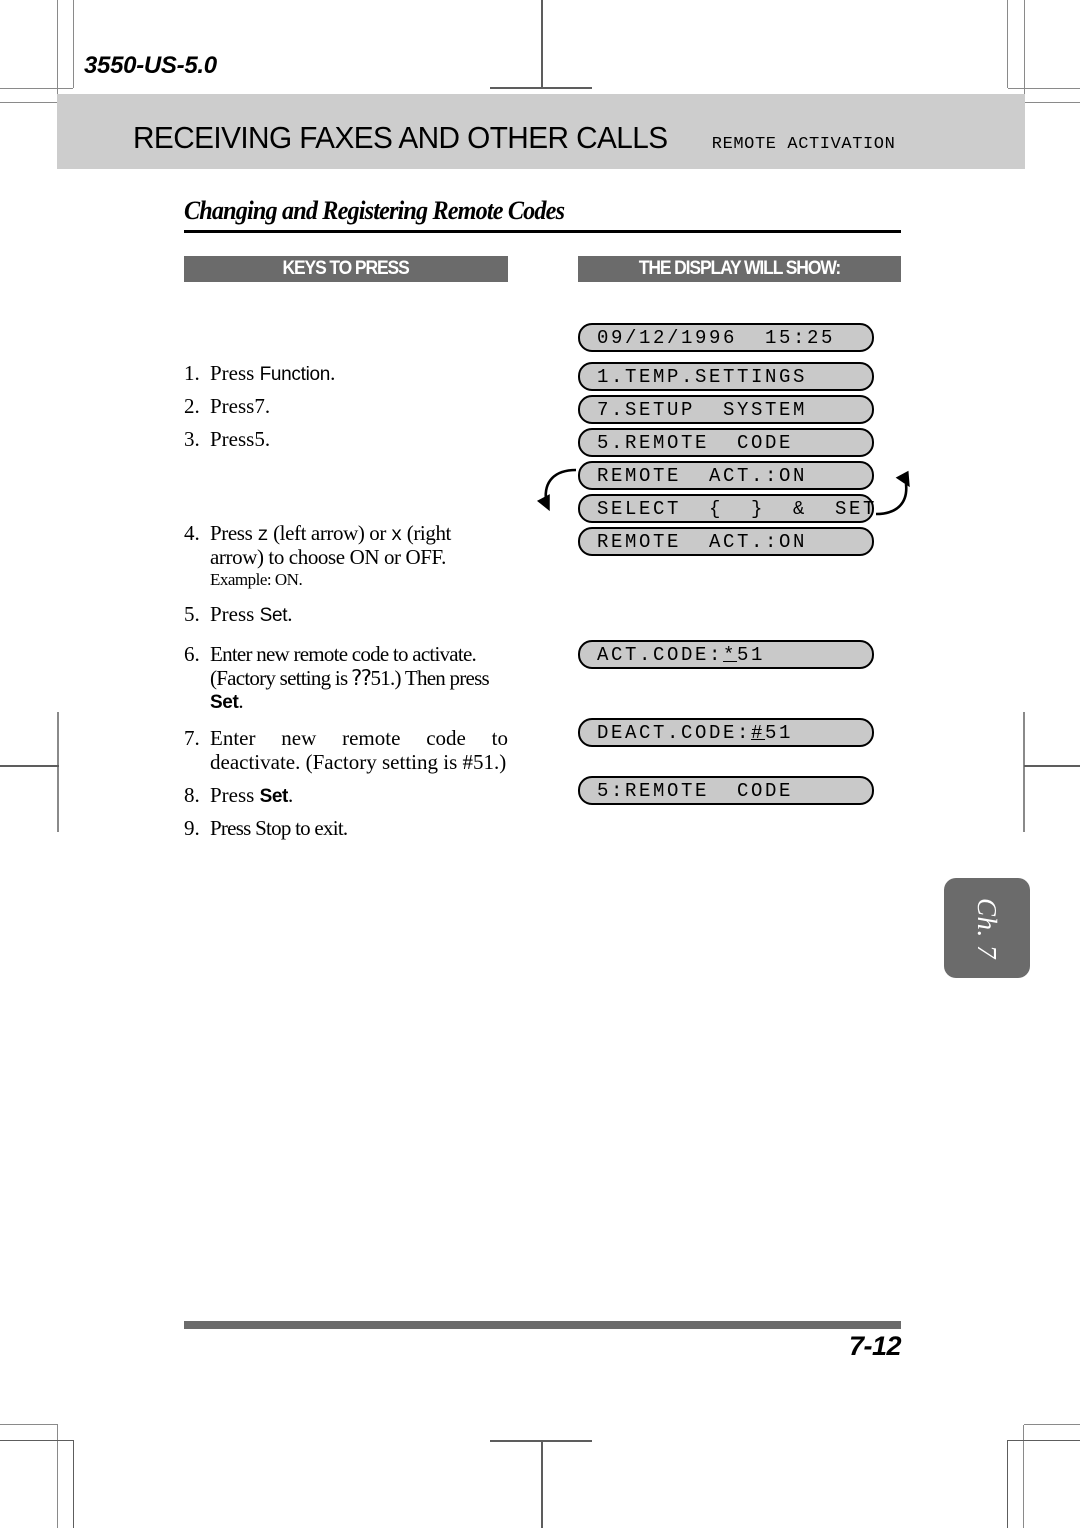 This screenshot has height=1528, width=1080. What do you see at coordinates (240, 701) in the screenshot?
I see `step-6-suffix: .` at bounding box center [240, 701].